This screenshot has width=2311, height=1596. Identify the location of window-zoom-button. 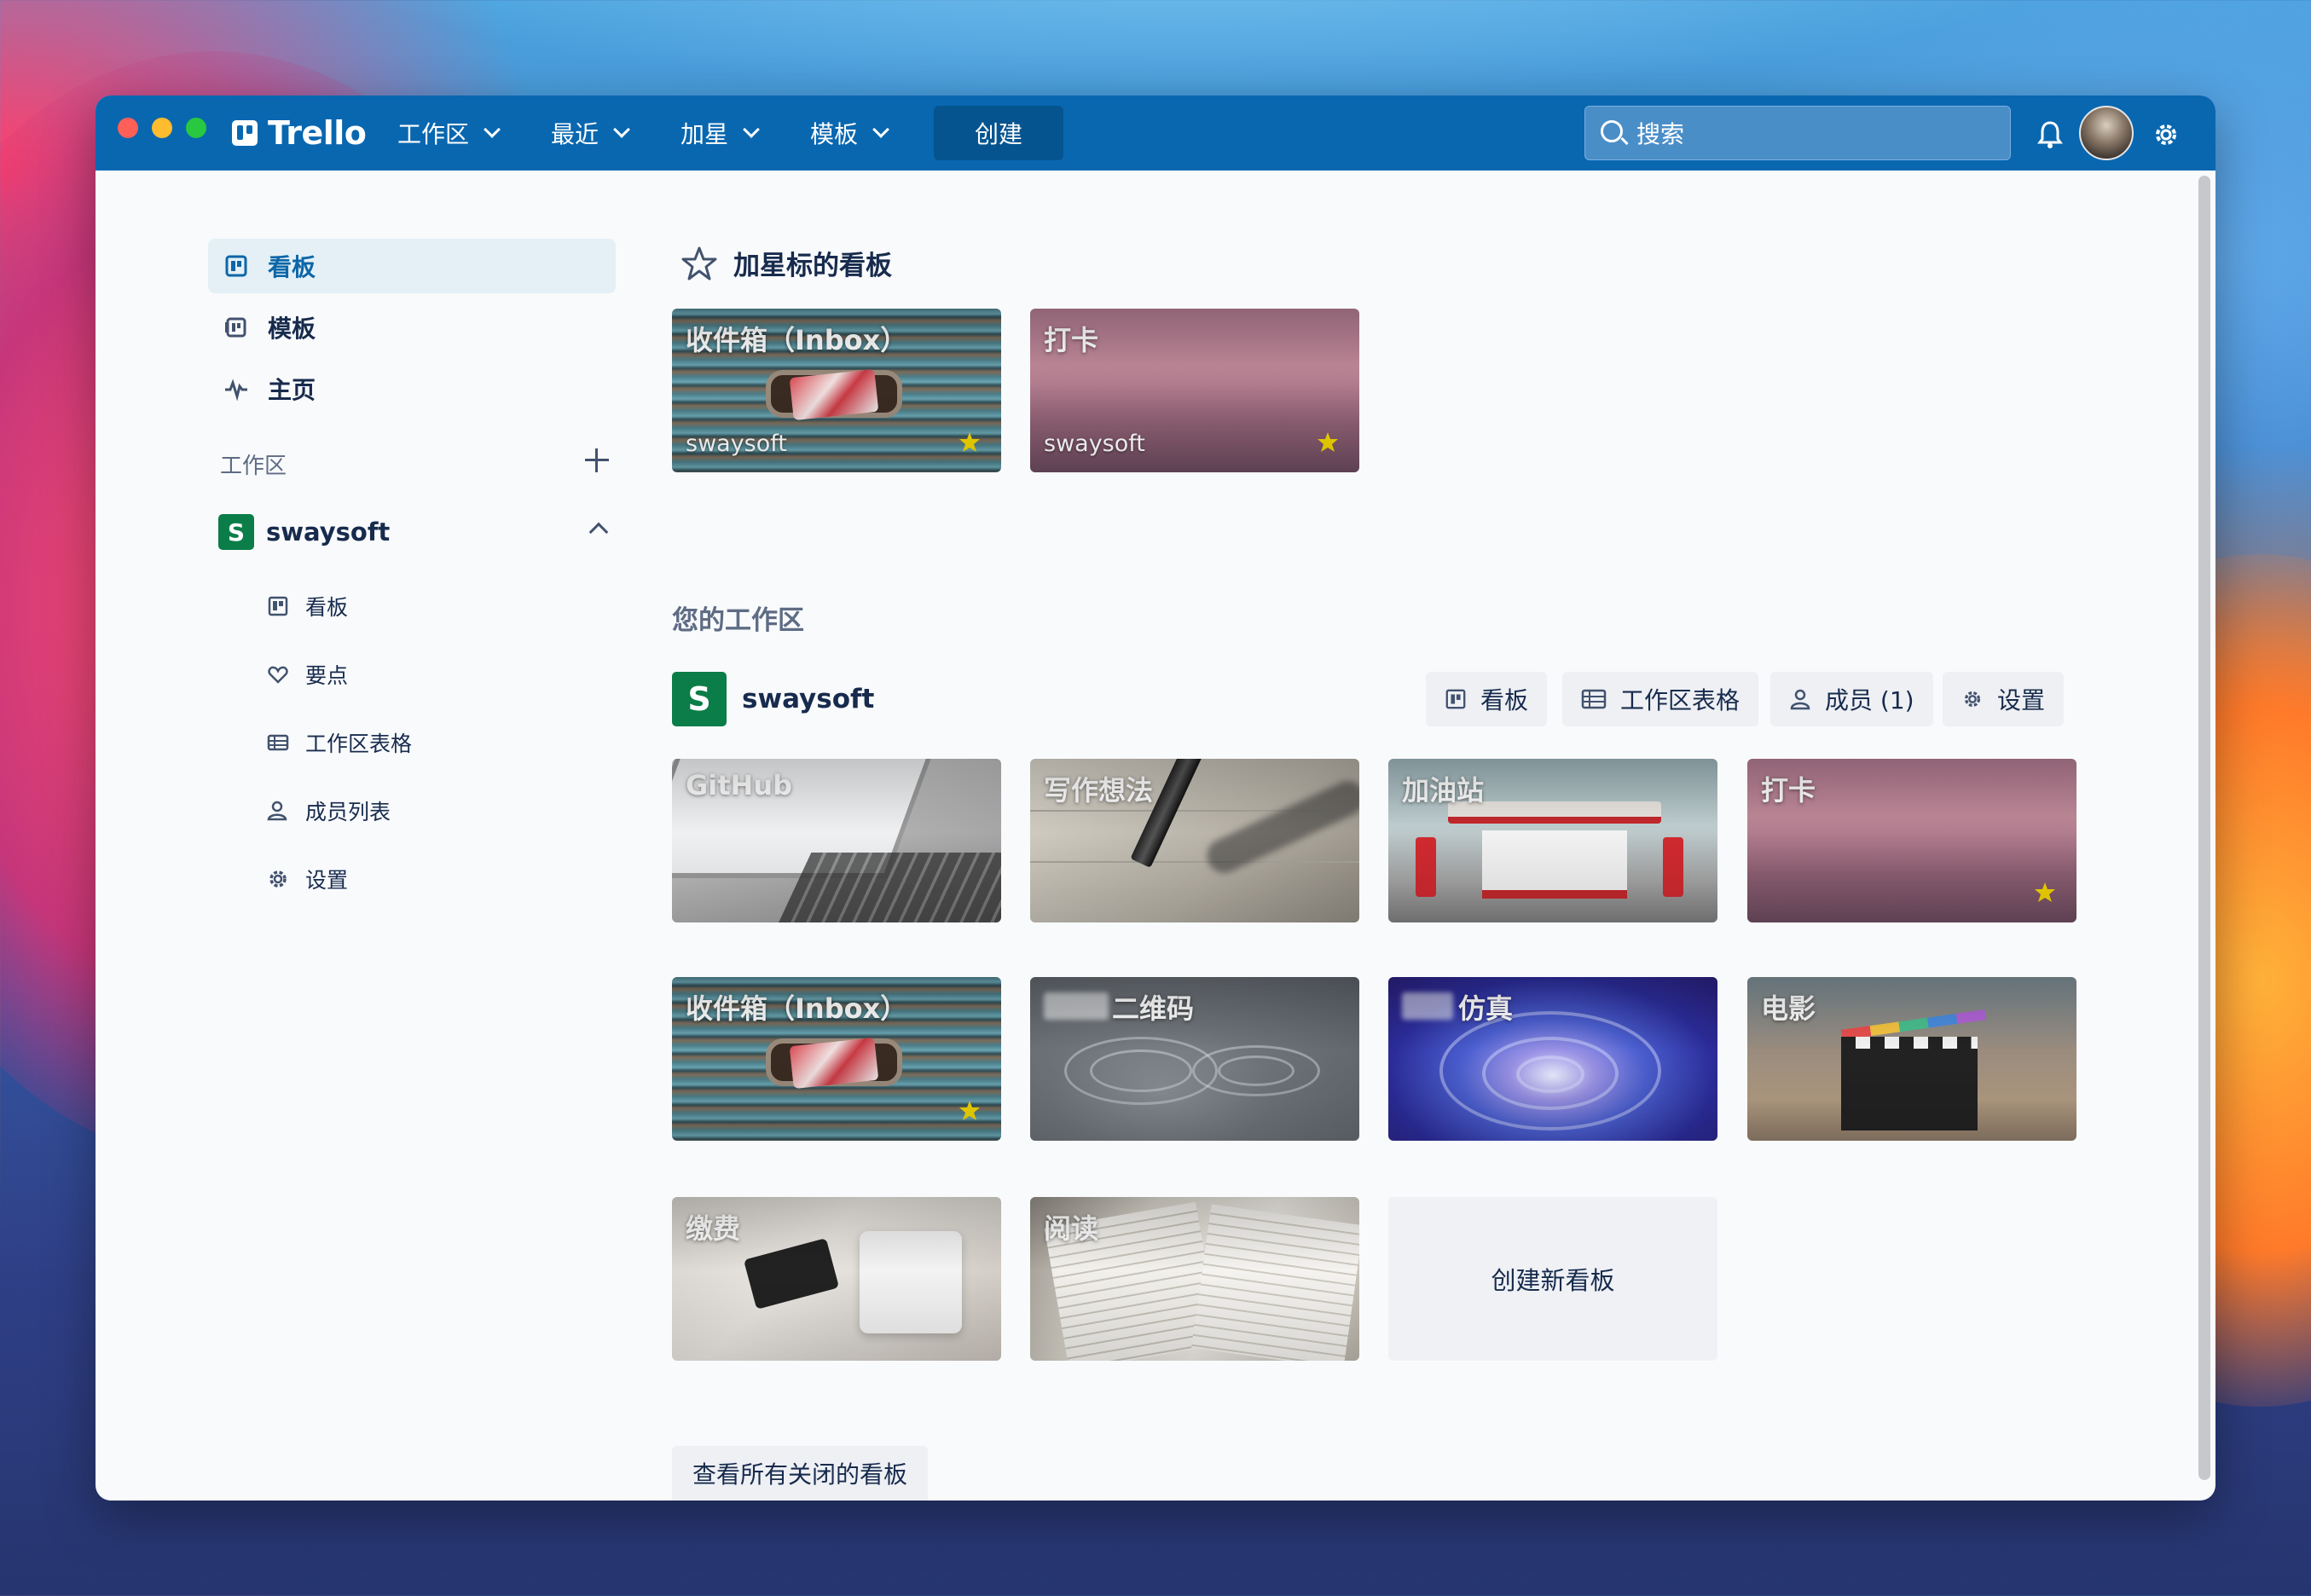
(196, 128).